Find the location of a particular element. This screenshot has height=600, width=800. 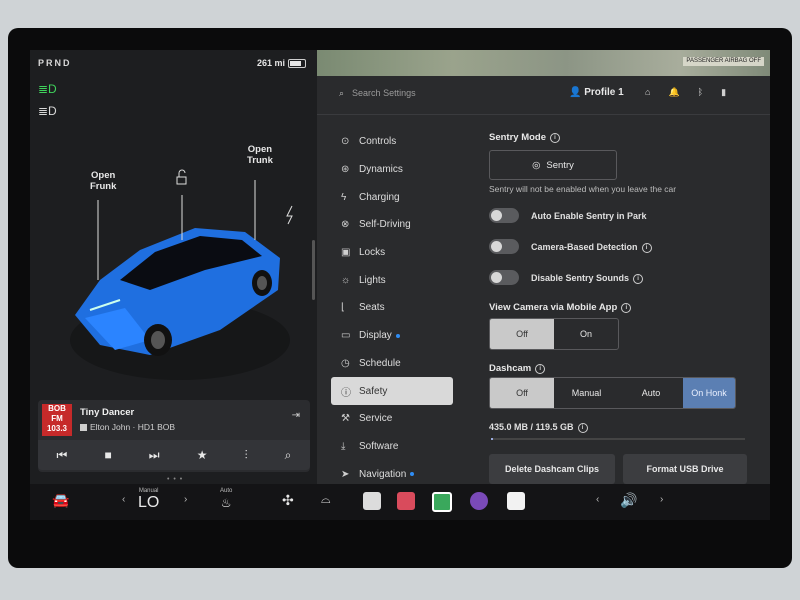

trunk-label: Open Trunk is located at coordinates (260, 155).